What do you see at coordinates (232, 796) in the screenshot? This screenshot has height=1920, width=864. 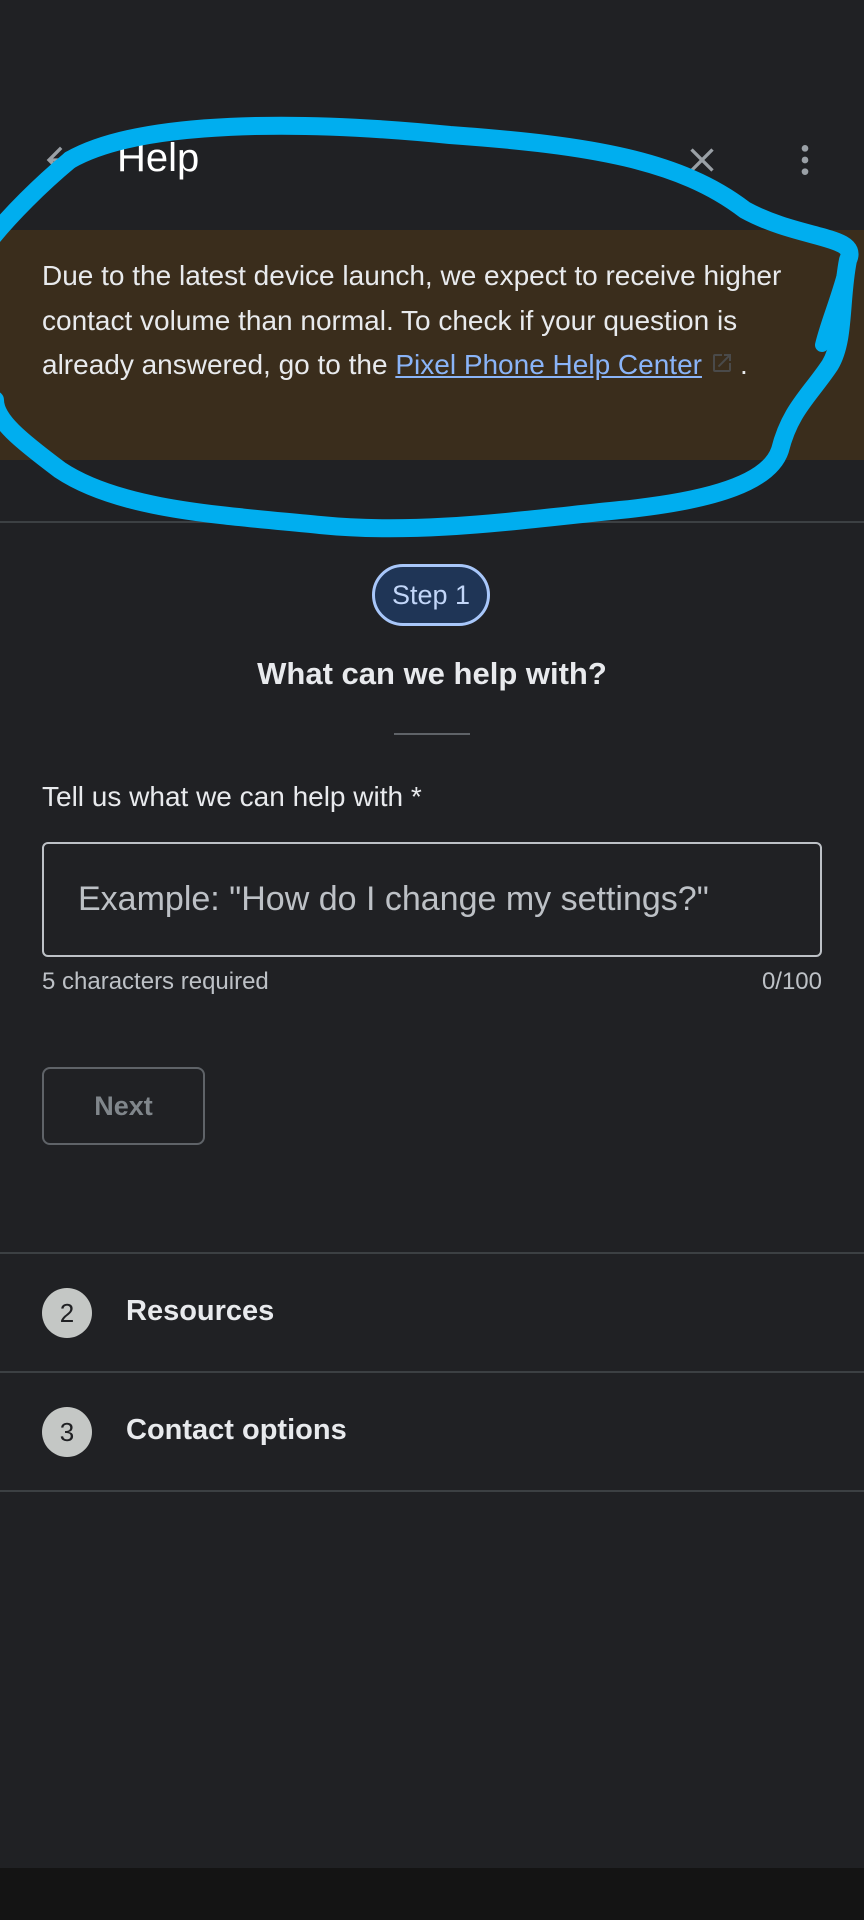 I see `field-label: Tell us what we can help with *` at bounding box center [232, 796].